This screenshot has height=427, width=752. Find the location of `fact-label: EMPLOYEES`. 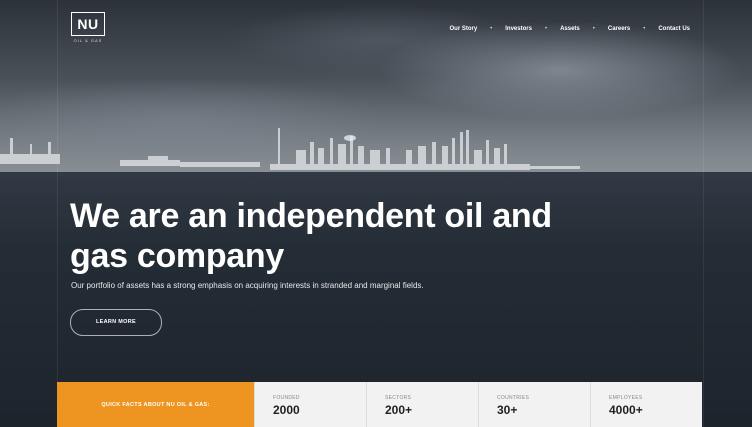

fact-label: EMPLOYEES is located at coordinates (626, 398).